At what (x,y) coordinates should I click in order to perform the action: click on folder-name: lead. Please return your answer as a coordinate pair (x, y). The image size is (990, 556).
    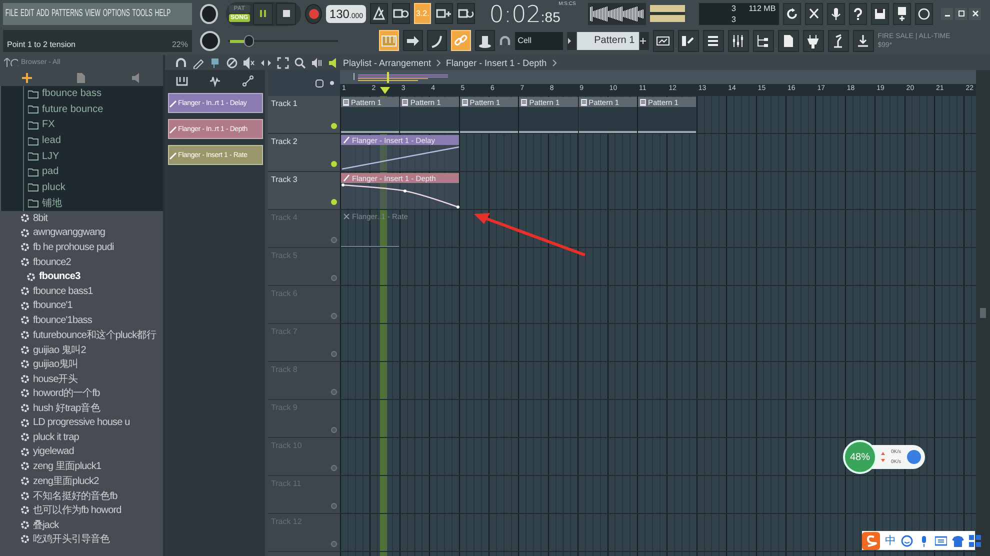
    Looking at the image, I should click on (51, 140).